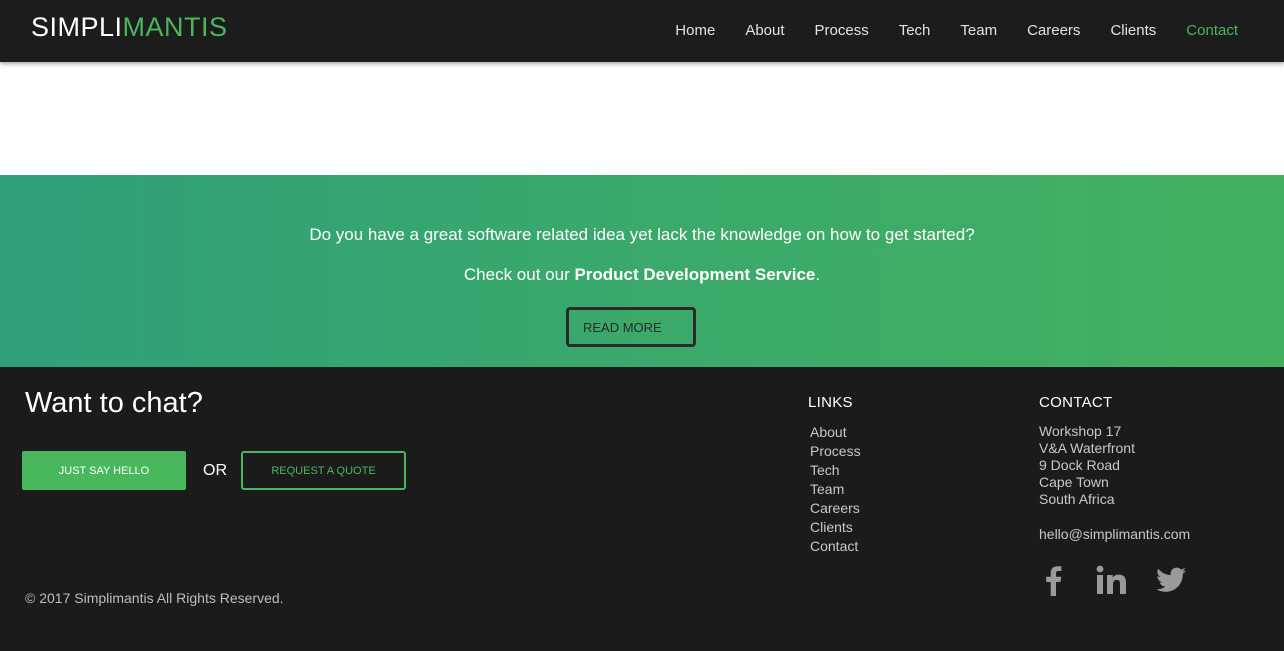 The width and height of the screenshot is (1284, 651). Describe the element at coordinates (1079, 465) in the screenshot. I see `address-line: 9 Dock Road` at that location.